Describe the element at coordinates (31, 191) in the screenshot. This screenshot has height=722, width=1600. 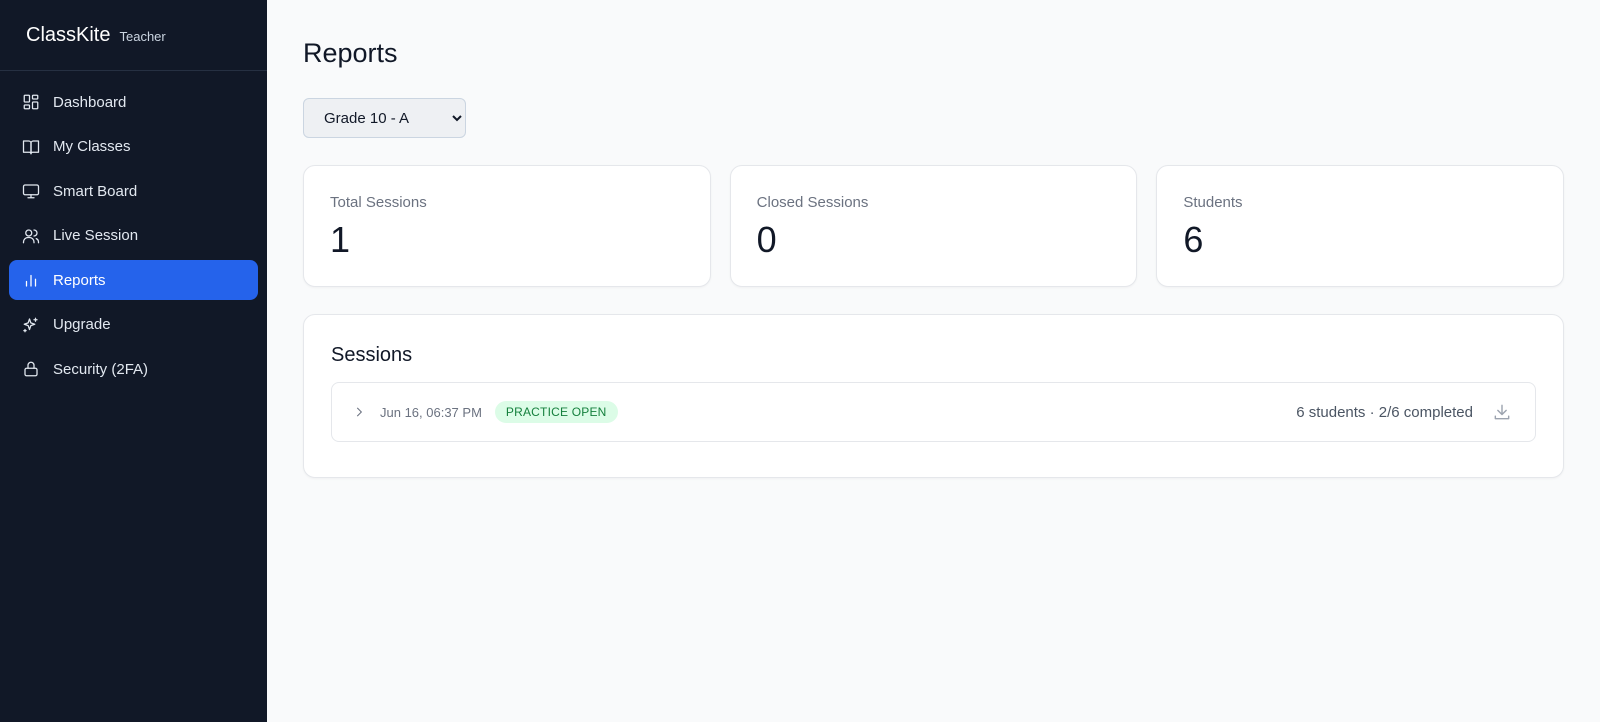
I see `monitor-icon` at that location.